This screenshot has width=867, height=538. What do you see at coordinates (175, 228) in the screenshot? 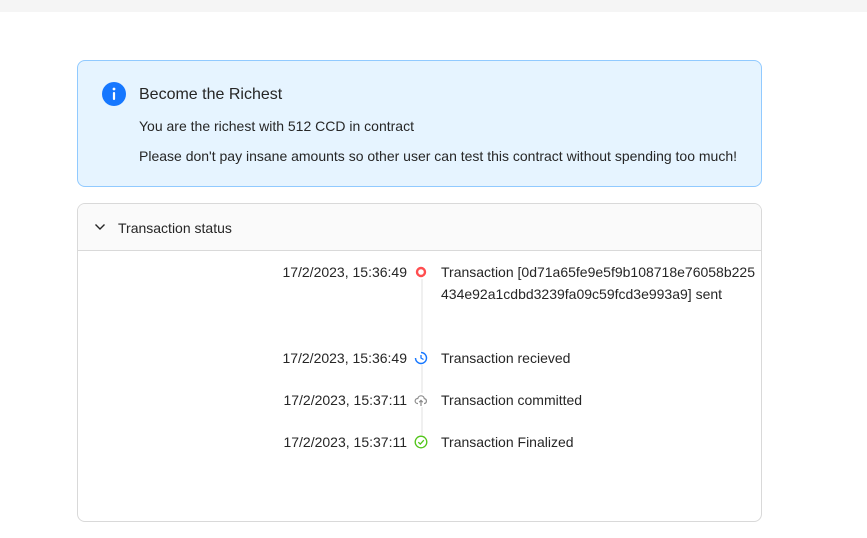
I see `transaction-status-title: Transaction status` at bounding box center [175, 228].